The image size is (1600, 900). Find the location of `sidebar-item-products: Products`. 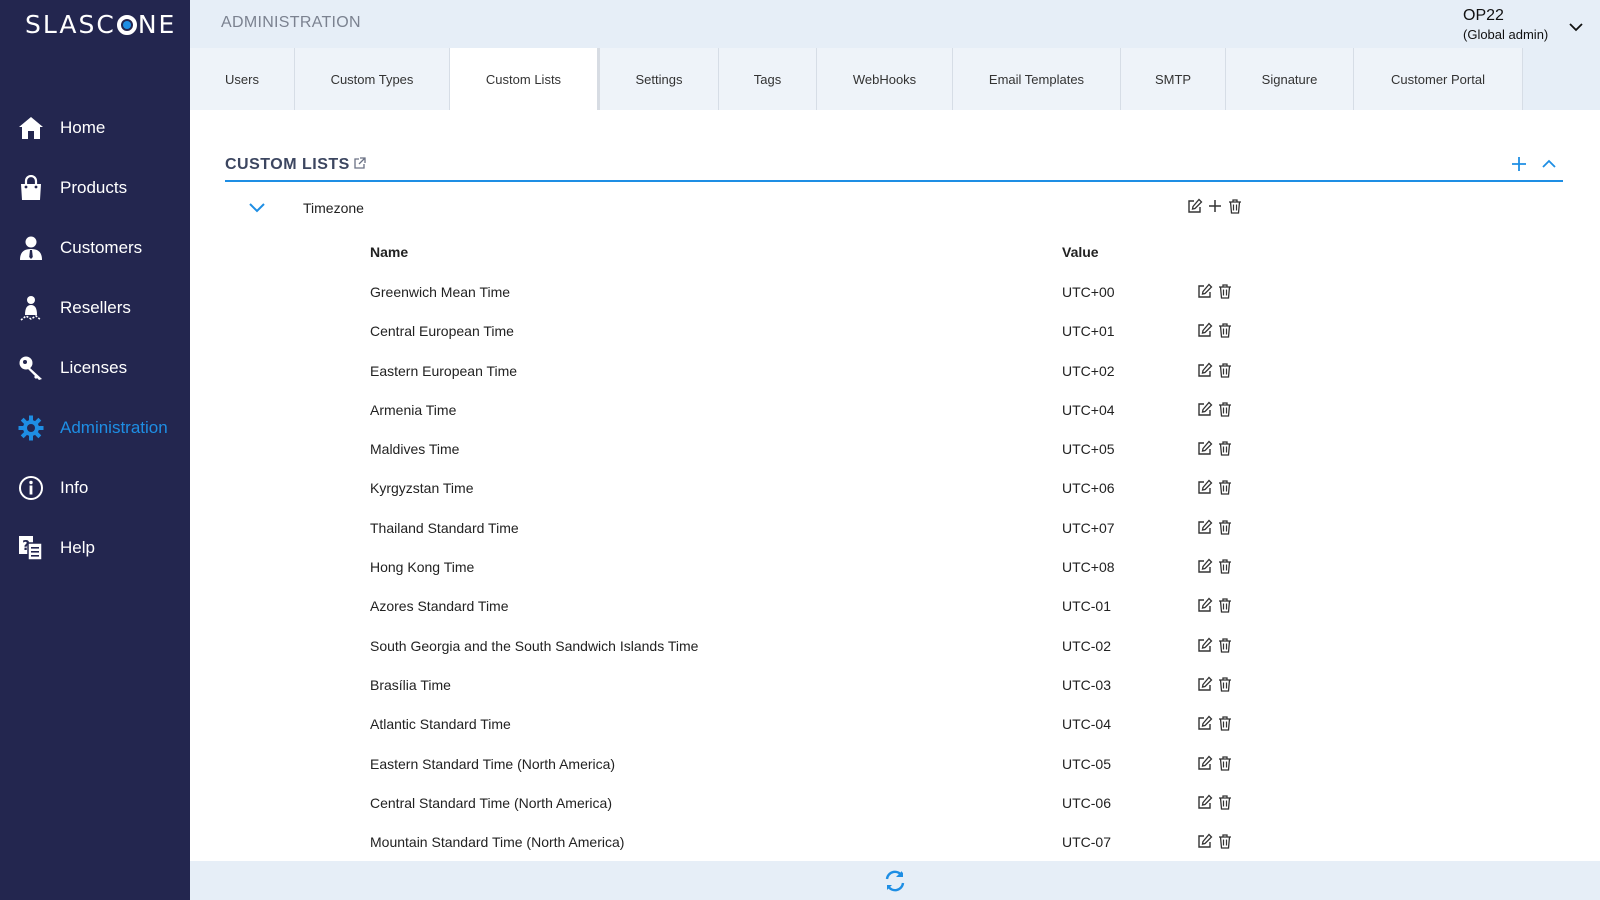

sidebar-item-products: Products is located at coordinates (95, 188).